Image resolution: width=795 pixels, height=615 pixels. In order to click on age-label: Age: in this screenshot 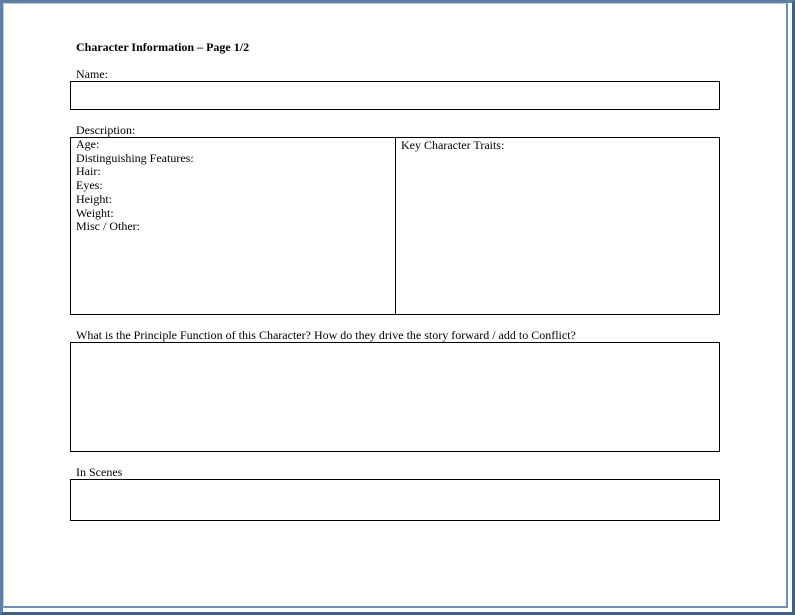, I will do `click(88, 144)`.